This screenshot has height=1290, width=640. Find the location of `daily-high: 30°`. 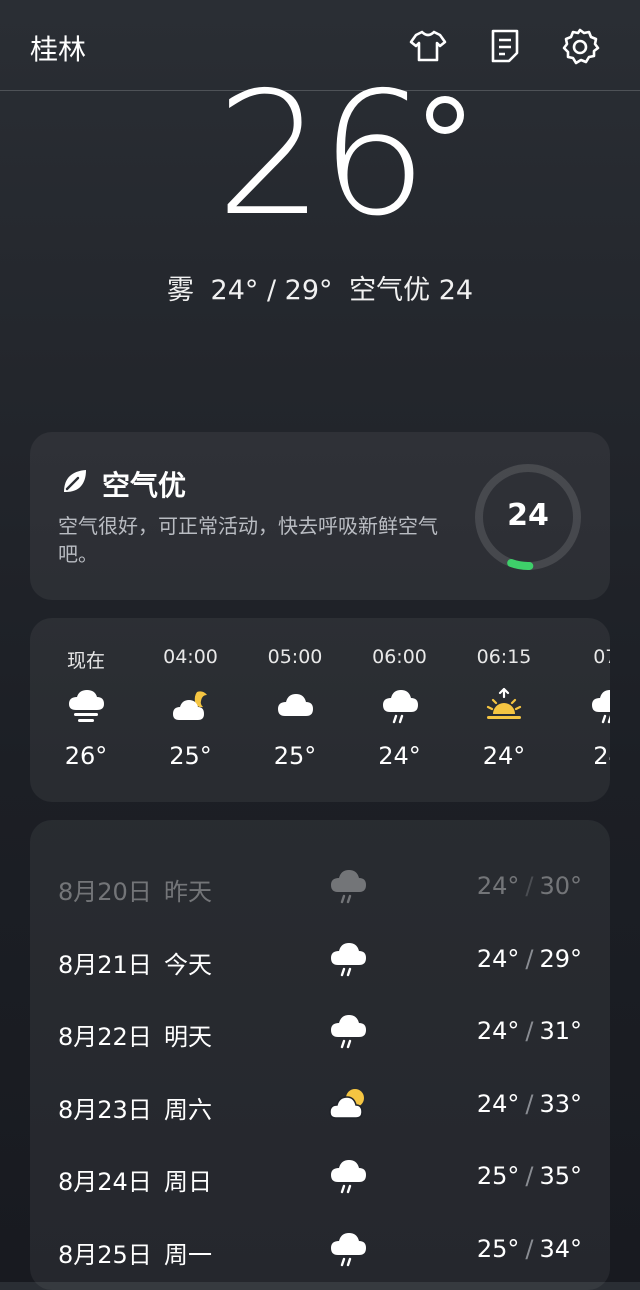

daily-high: 30° is located at coordinates (560, 886).